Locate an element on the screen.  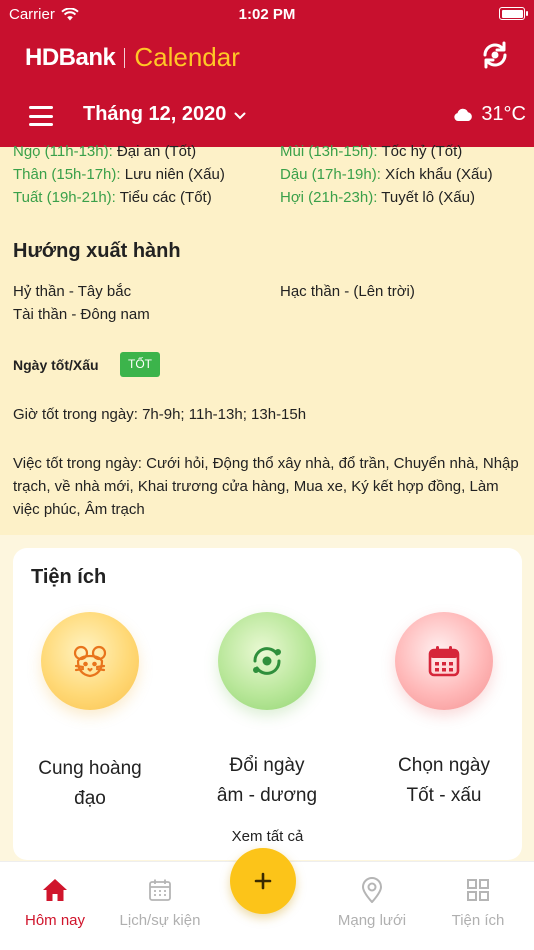
tab-network: Mạng lưới is located at coordinates (372, 902).